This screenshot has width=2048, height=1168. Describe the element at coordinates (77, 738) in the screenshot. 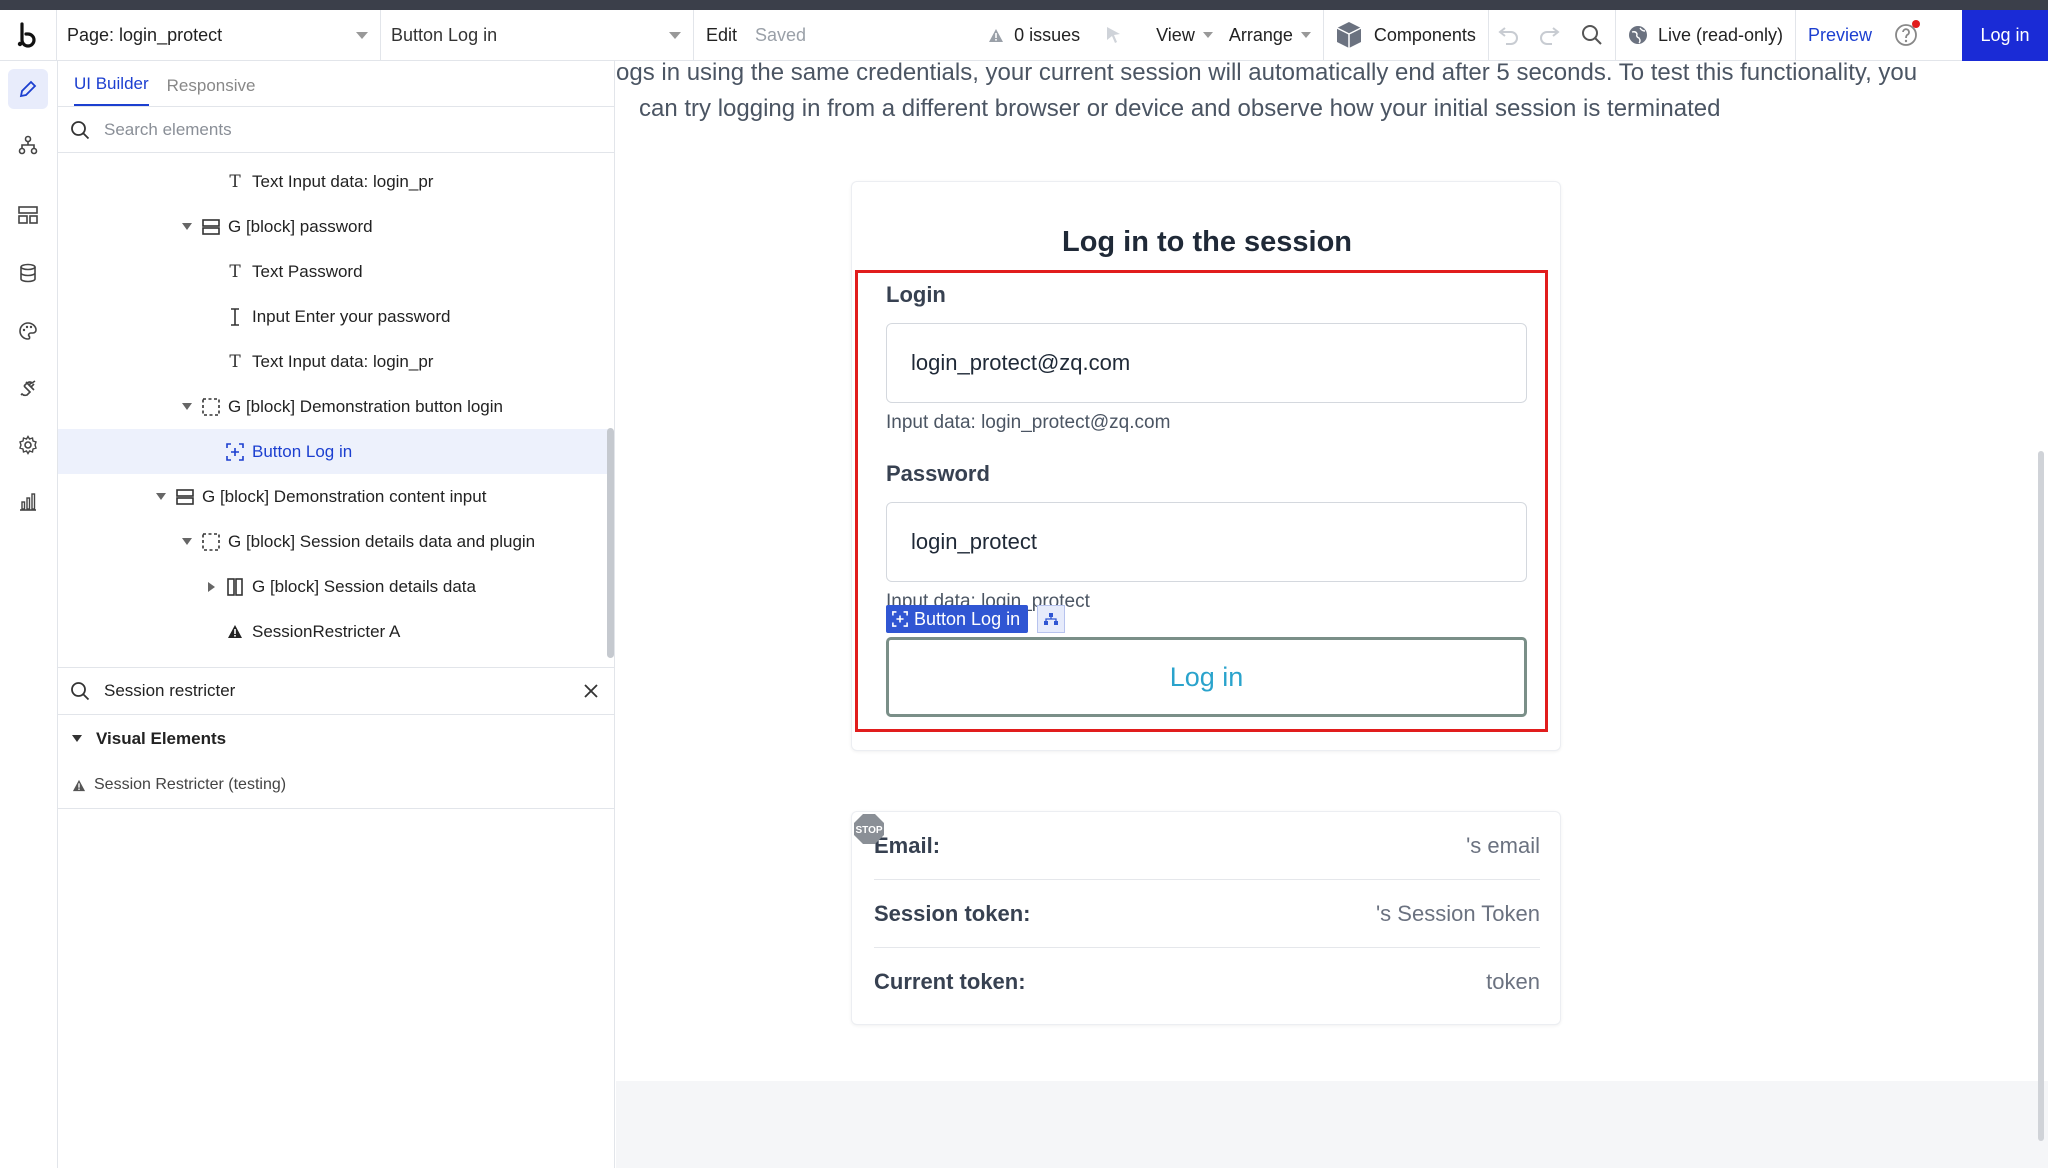

I see `collapse-arrow-icon` at that location.